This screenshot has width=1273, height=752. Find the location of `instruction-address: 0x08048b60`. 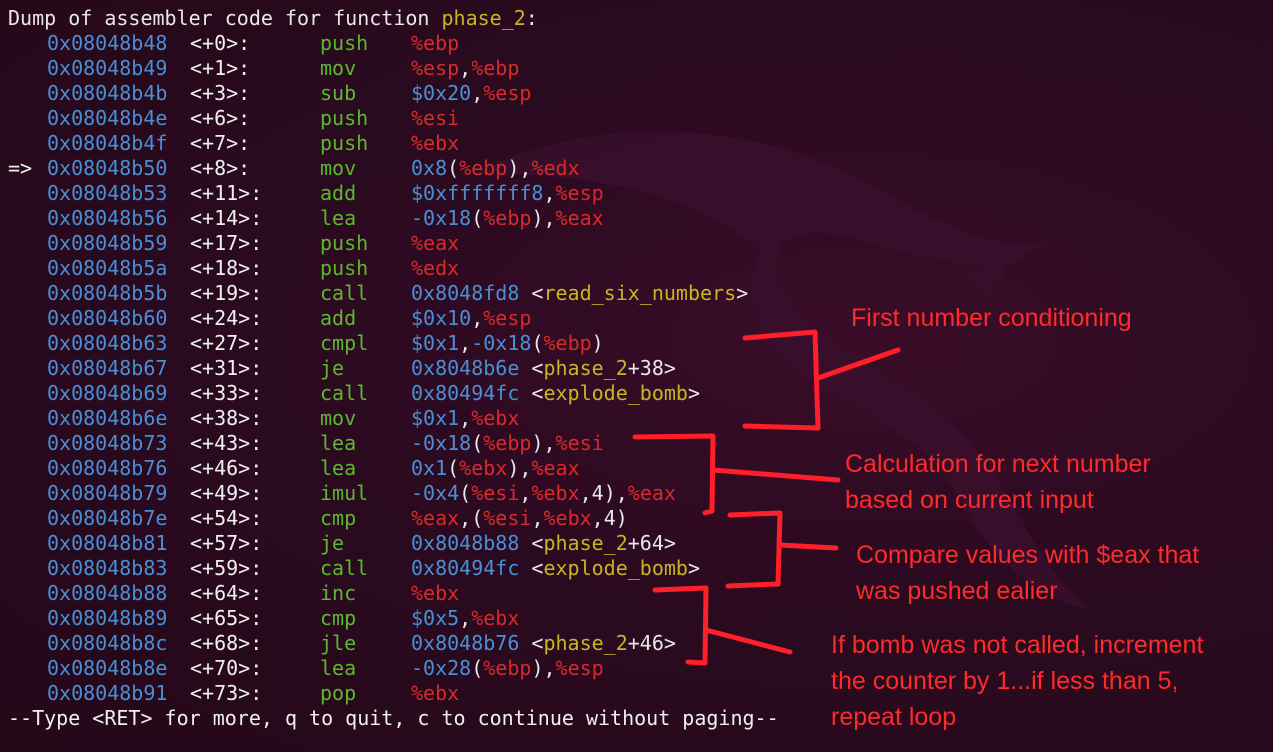

instruction-address: 0x08048b60 is located at coordinates (107, 318).